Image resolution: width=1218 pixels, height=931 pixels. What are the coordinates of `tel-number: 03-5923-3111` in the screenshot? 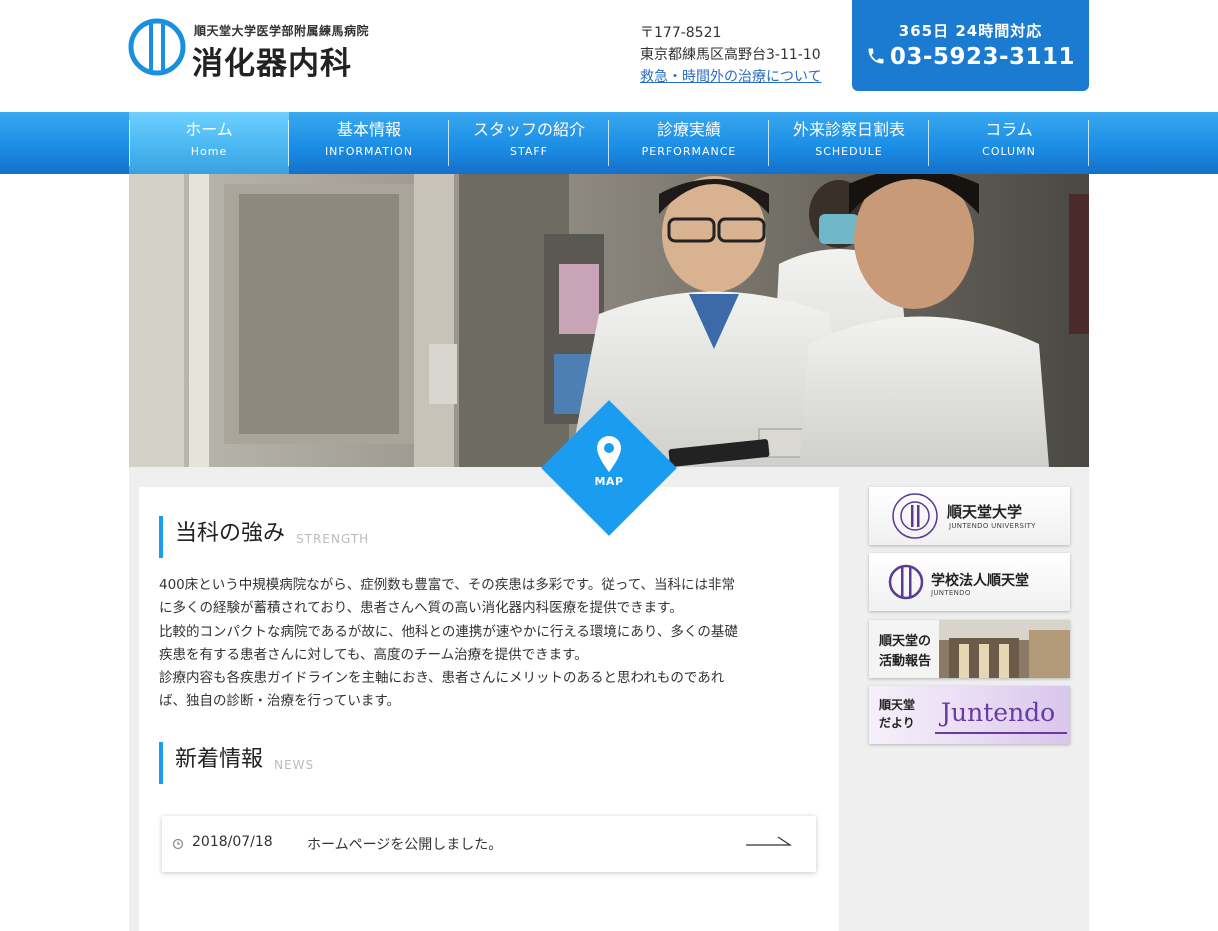 It's located at (982, 57).